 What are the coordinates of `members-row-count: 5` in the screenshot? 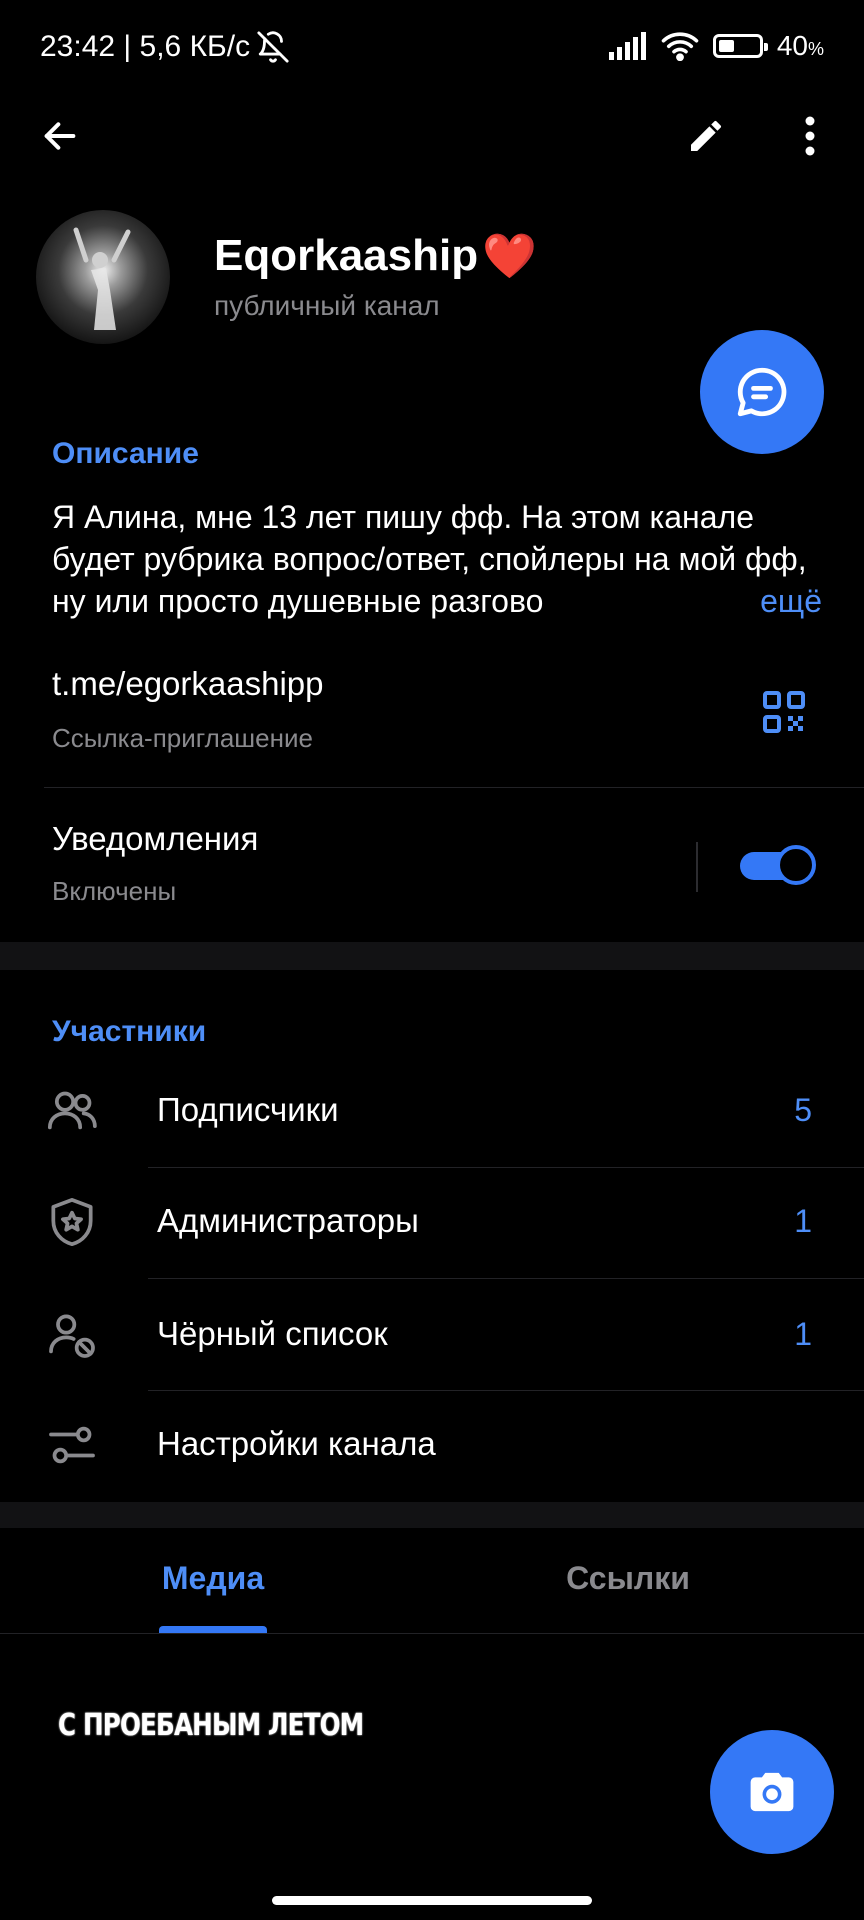 It's located at (803, 1110).